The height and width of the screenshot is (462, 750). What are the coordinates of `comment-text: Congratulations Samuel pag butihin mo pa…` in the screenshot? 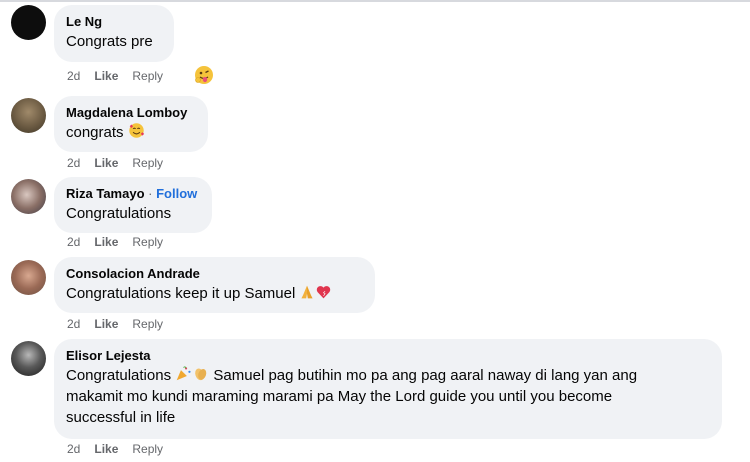 It's located at (388, 396).